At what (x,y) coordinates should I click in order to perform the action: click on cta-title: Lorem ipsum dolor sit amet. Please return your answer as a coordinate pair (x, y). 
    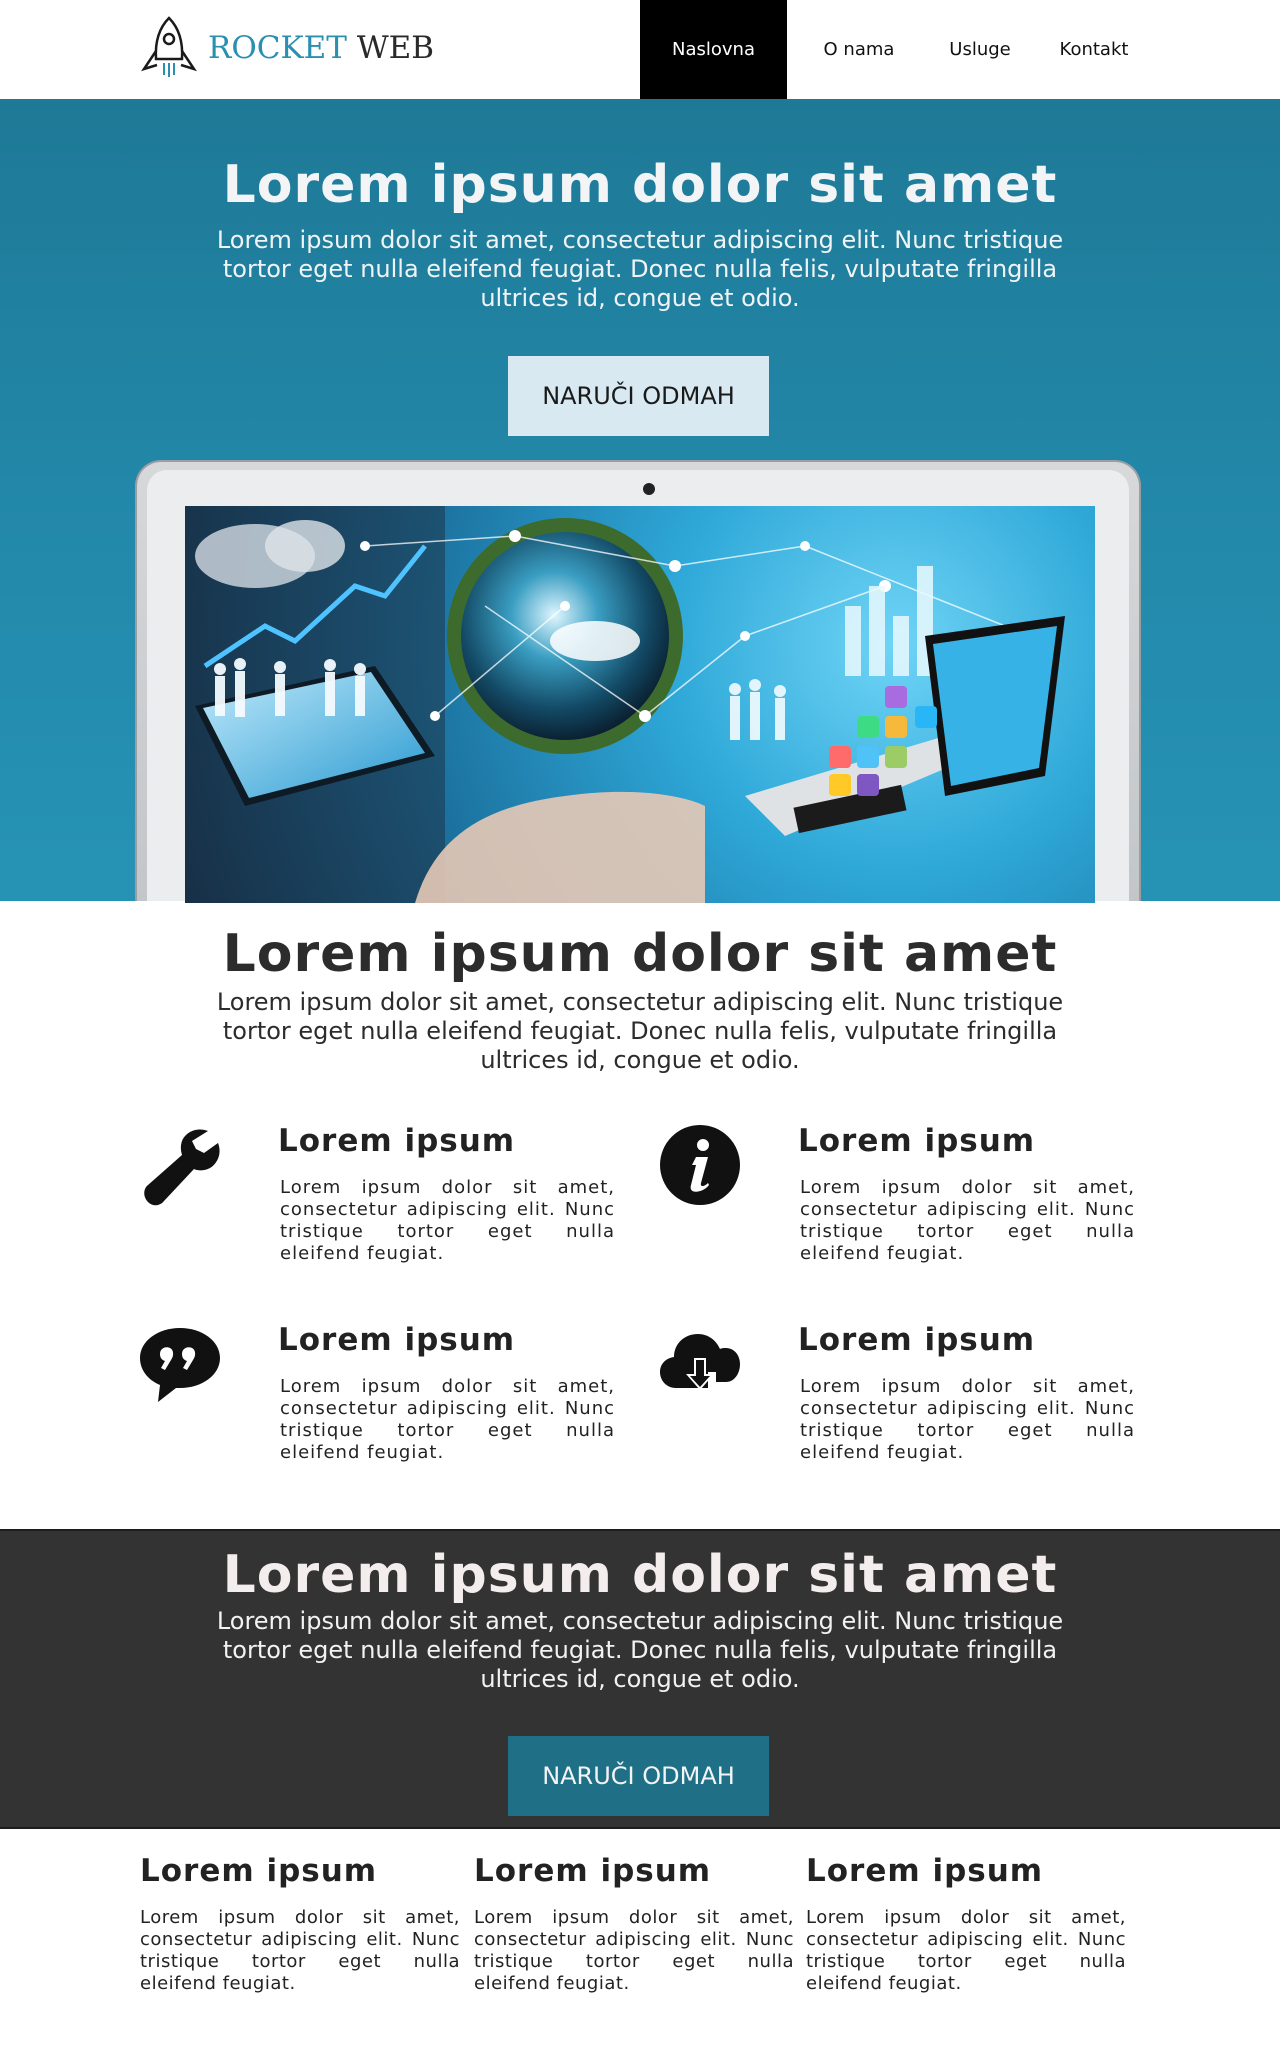
    Looking at the image, I should click on (640, 1575).